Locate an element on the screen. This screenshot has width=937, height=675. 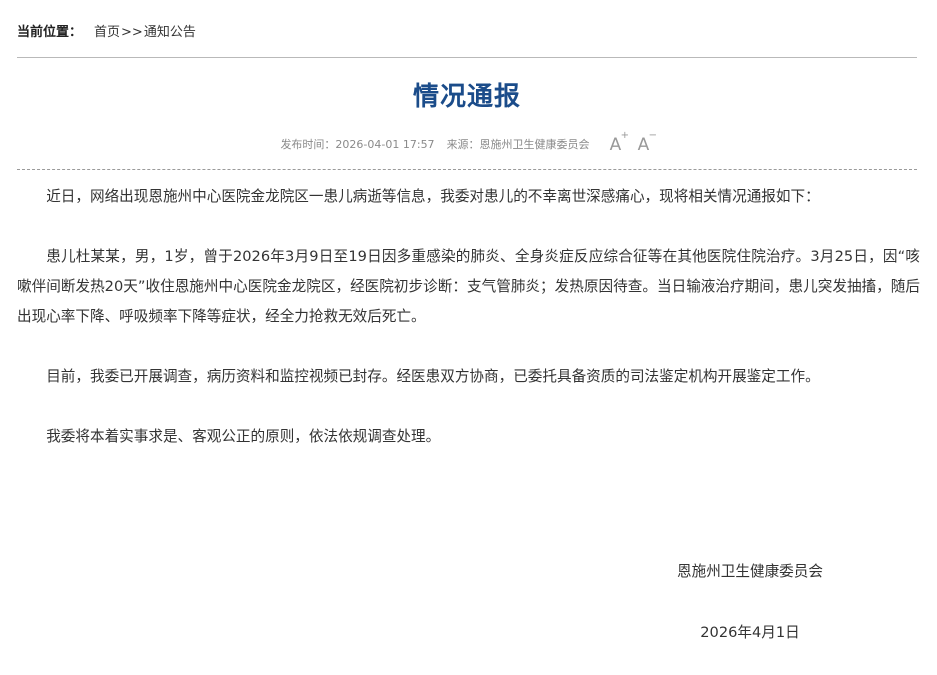
minus-icon: − is located at coordinates (652, 135).